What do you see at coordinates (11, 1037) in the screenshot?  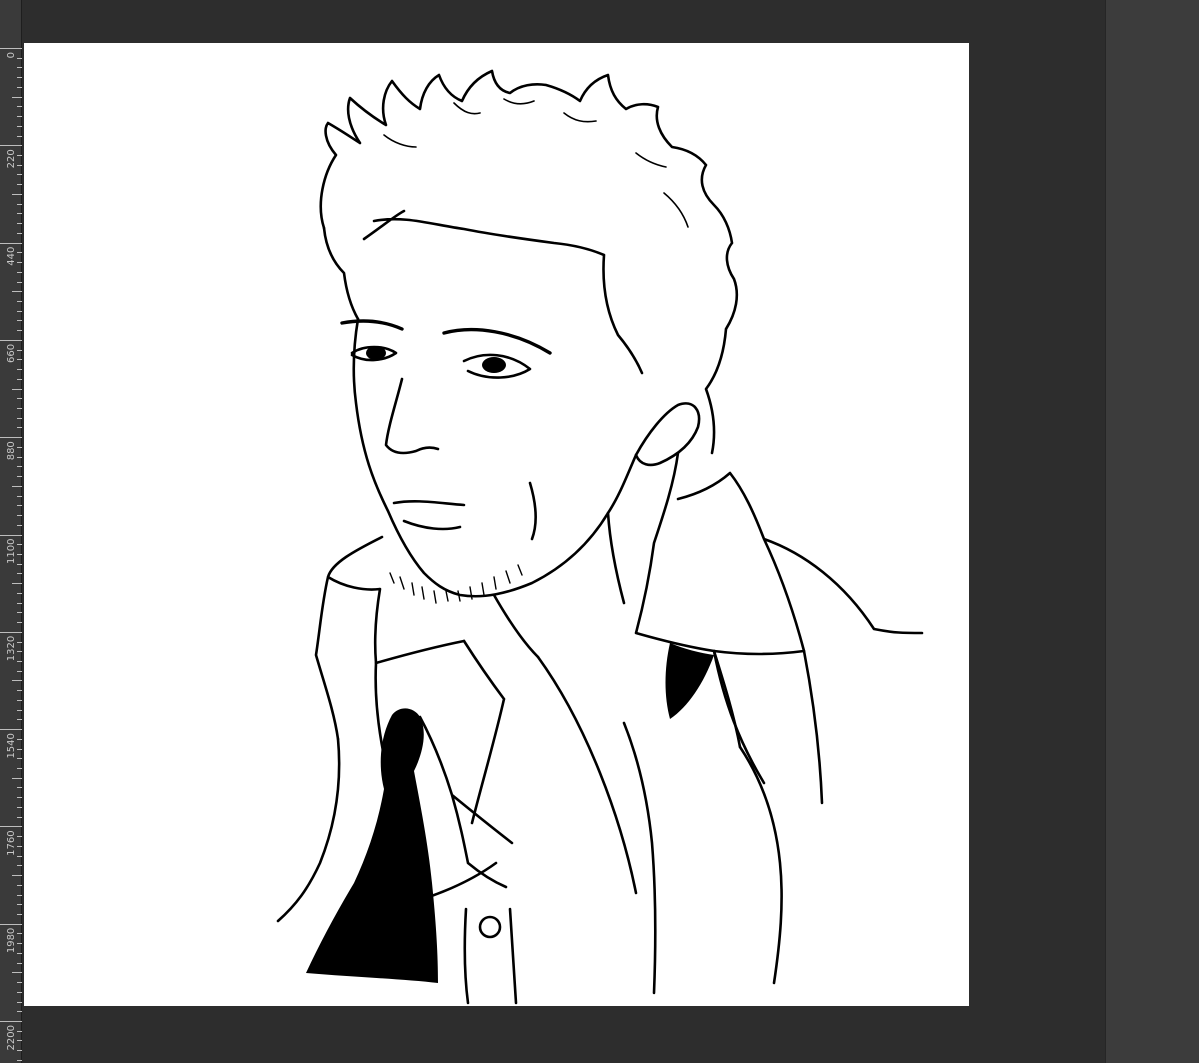 I see `ruler-label: 2200` at bounding box center [11, 1037].